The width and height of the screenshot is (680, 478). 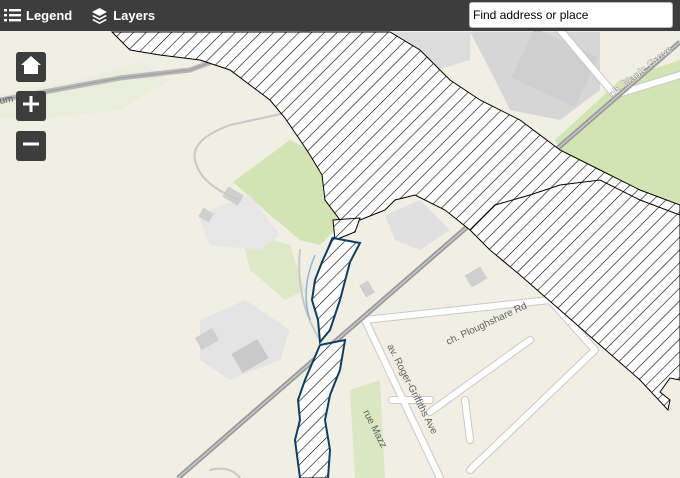 I want to click on plus-icon, so click(x=31, y=106).